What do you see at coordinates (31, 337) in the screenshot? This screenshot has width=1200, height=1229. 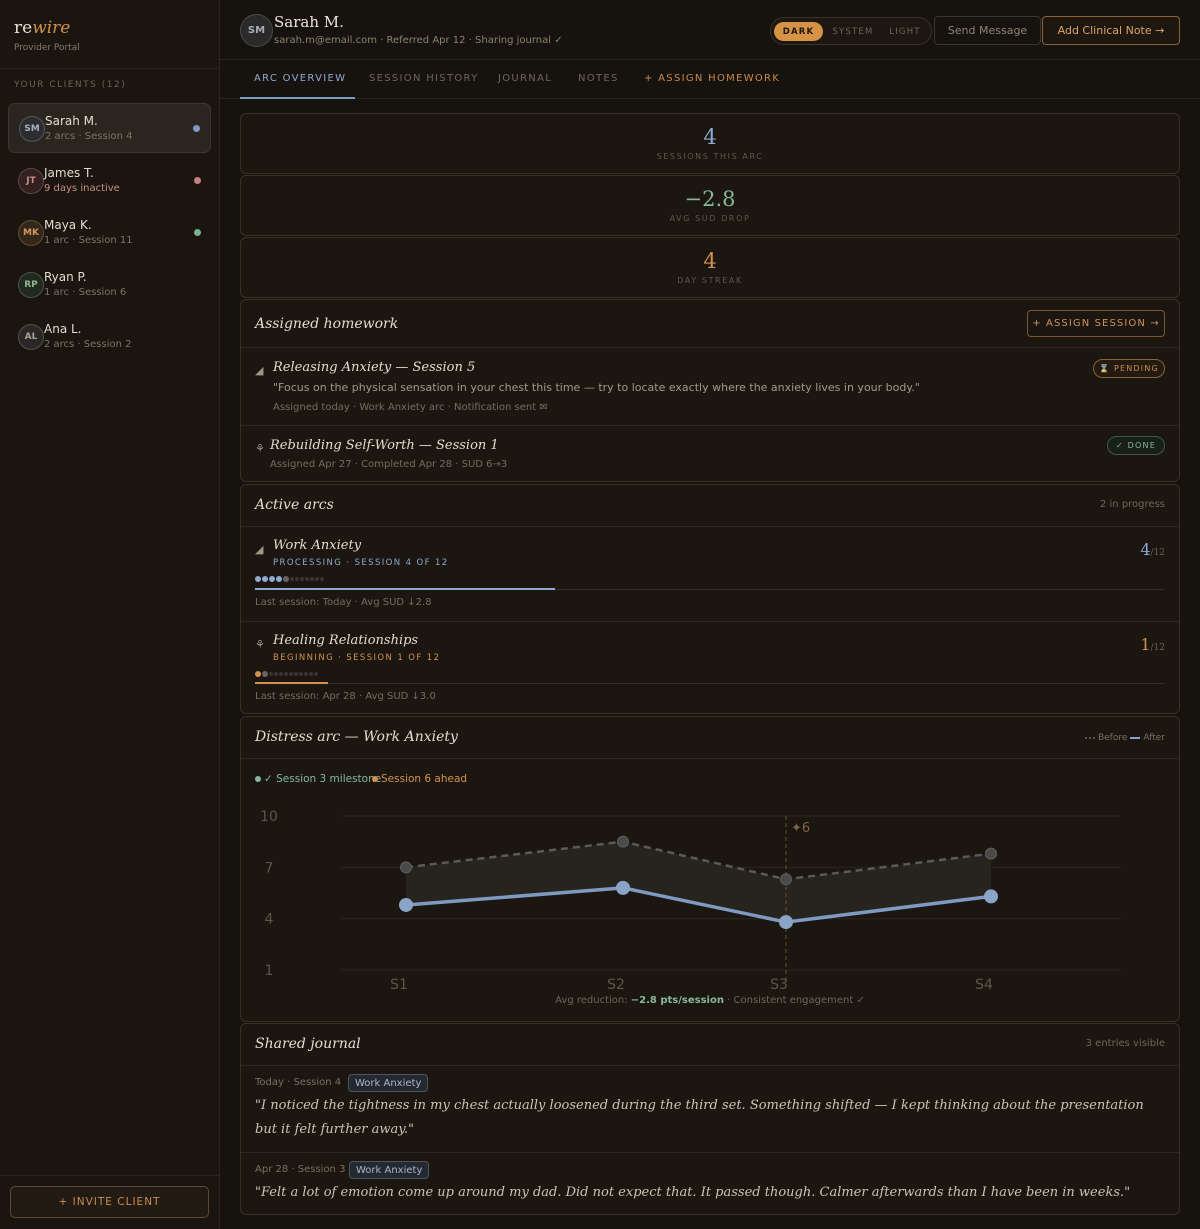 I see `avatar: AL` at bounding box center [31, 337].